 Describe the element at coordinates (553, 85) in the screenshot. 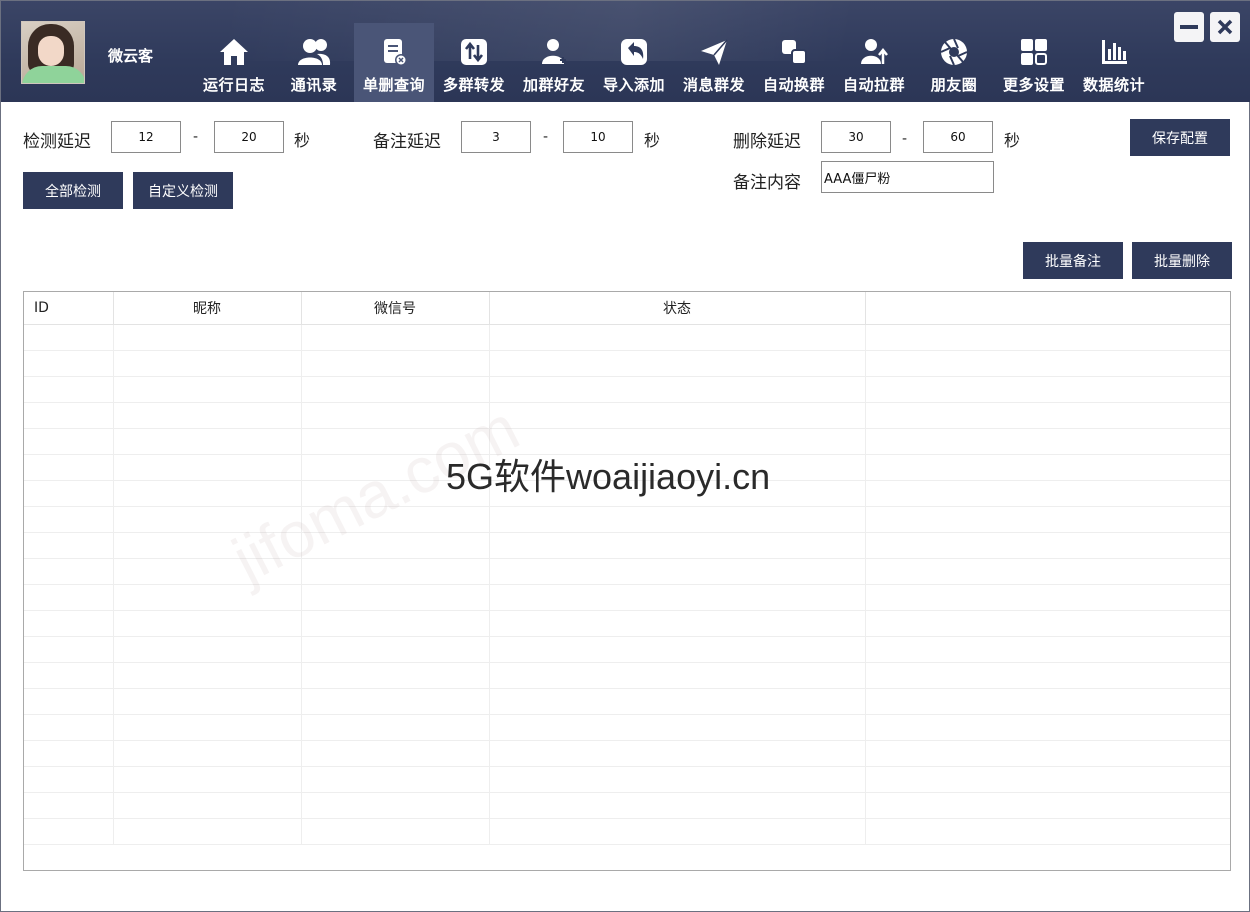

I see `nav-label: 加群好友` at that location.